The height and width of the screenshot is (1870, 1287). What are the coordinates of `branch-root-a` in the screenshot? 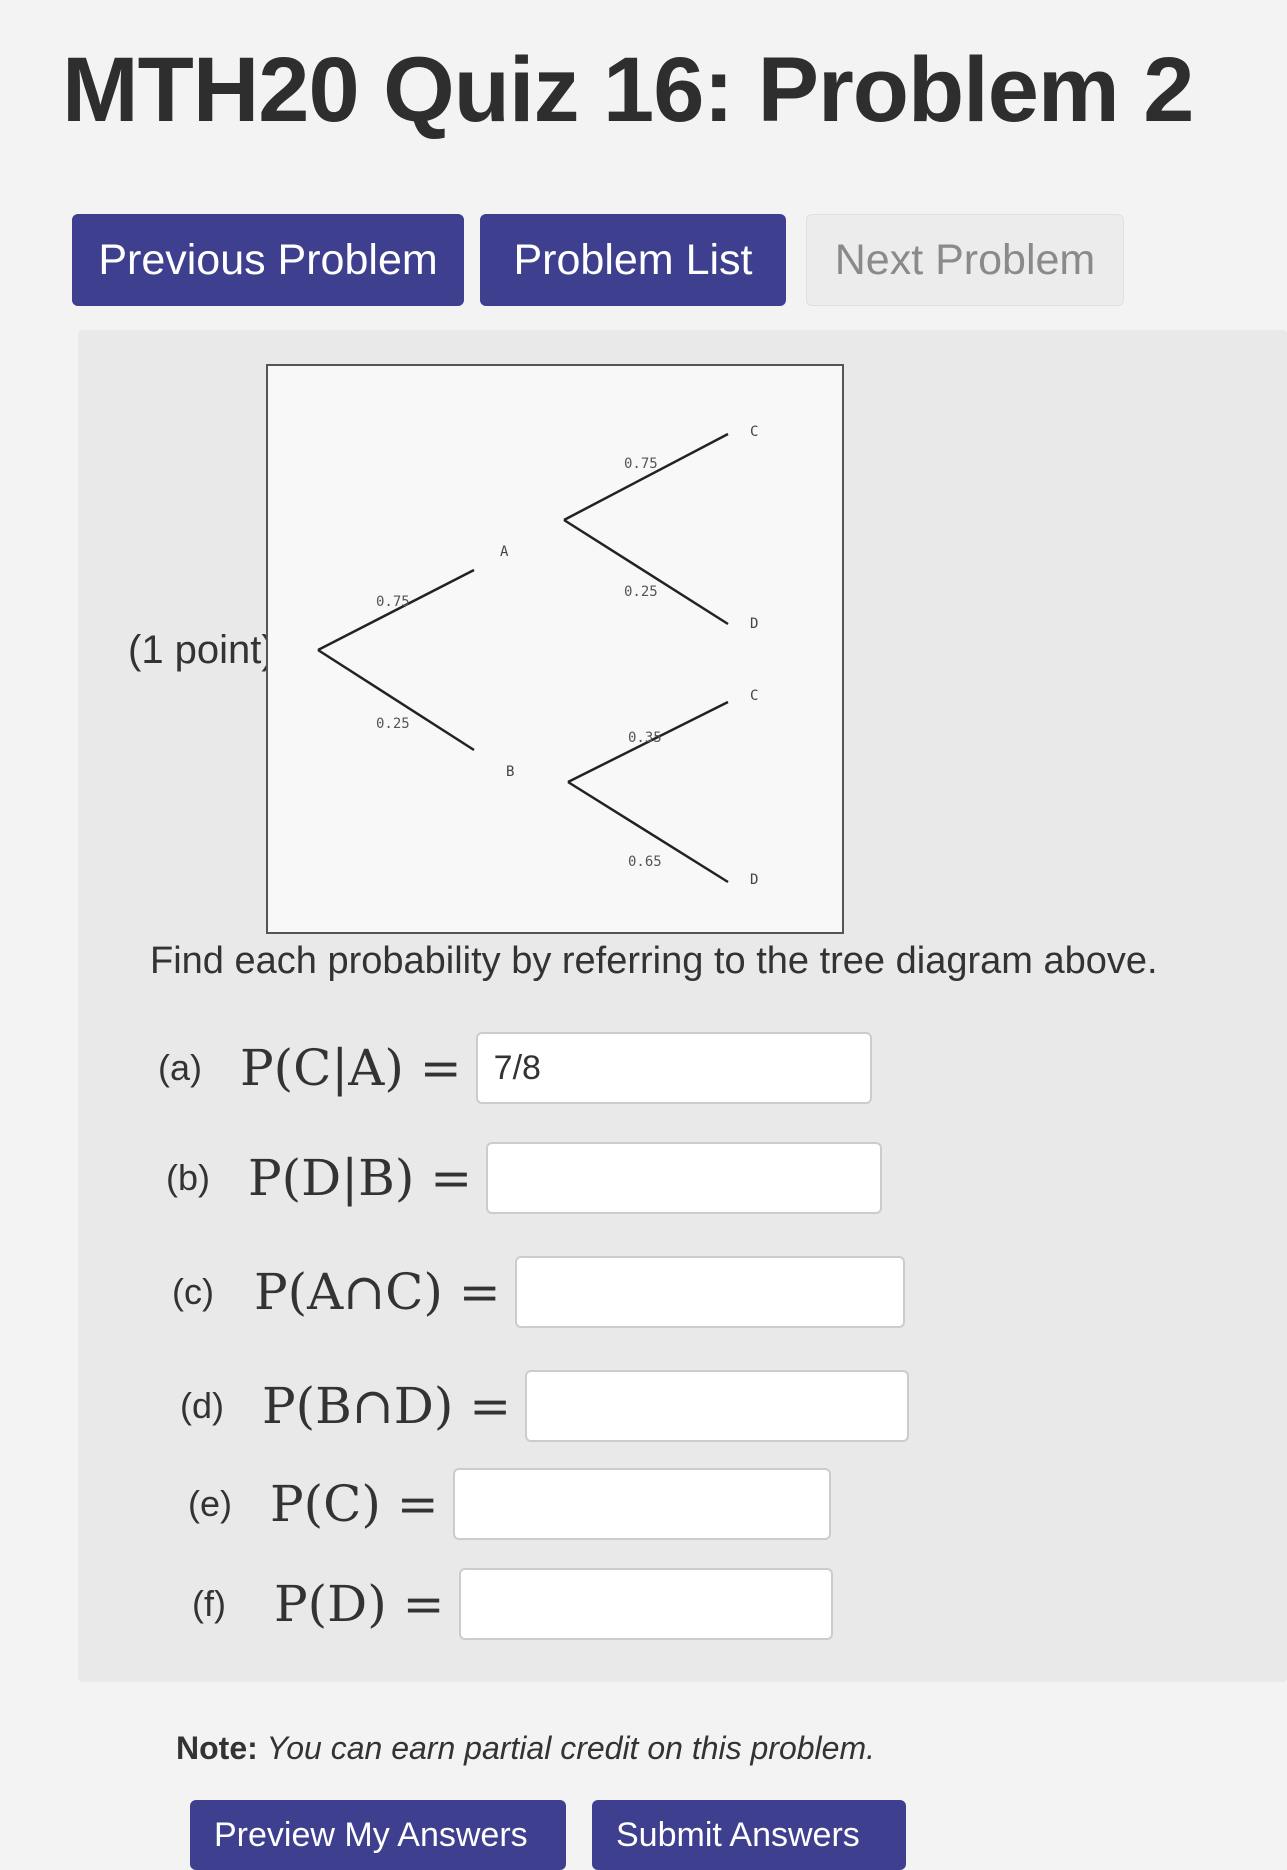 It's located at (396, 610).